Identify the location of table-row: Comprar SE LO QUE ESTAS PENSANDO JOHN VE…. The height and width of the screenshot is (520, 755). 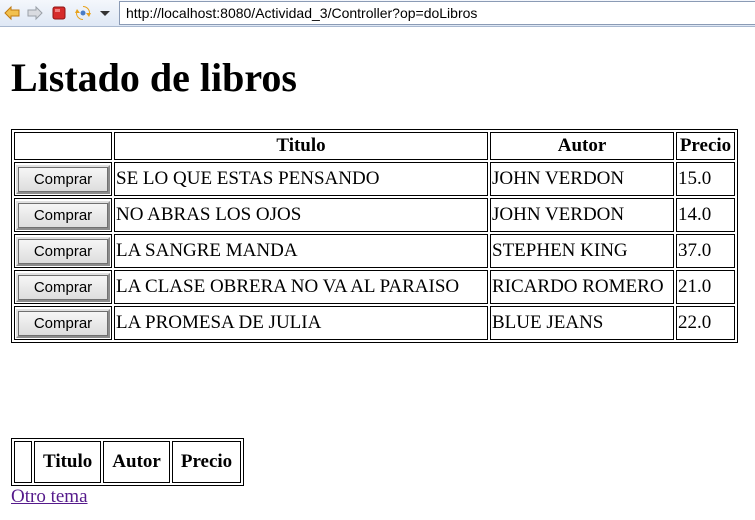
(374, 179).